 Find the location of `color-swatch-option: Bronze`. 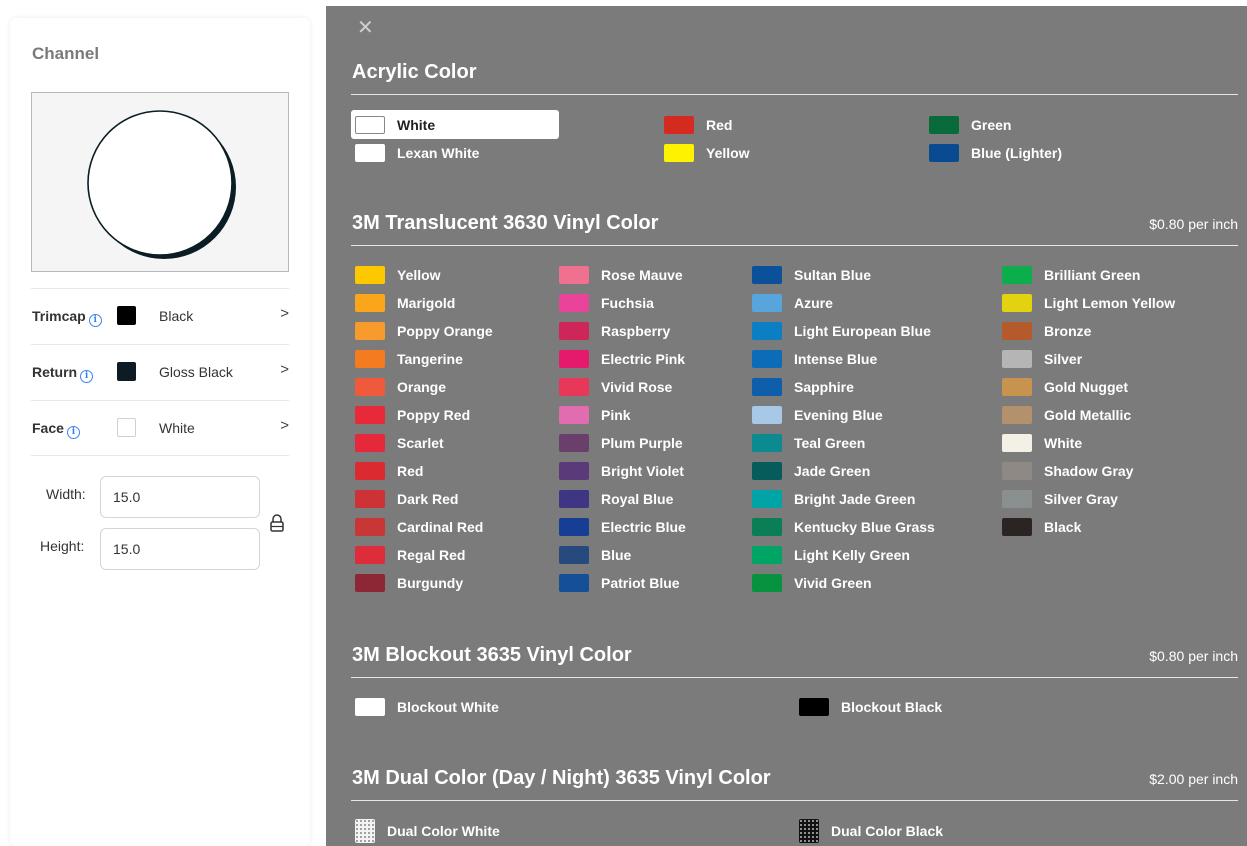

color-swatch-option: Bronze is located at coordinates (1044, 331).